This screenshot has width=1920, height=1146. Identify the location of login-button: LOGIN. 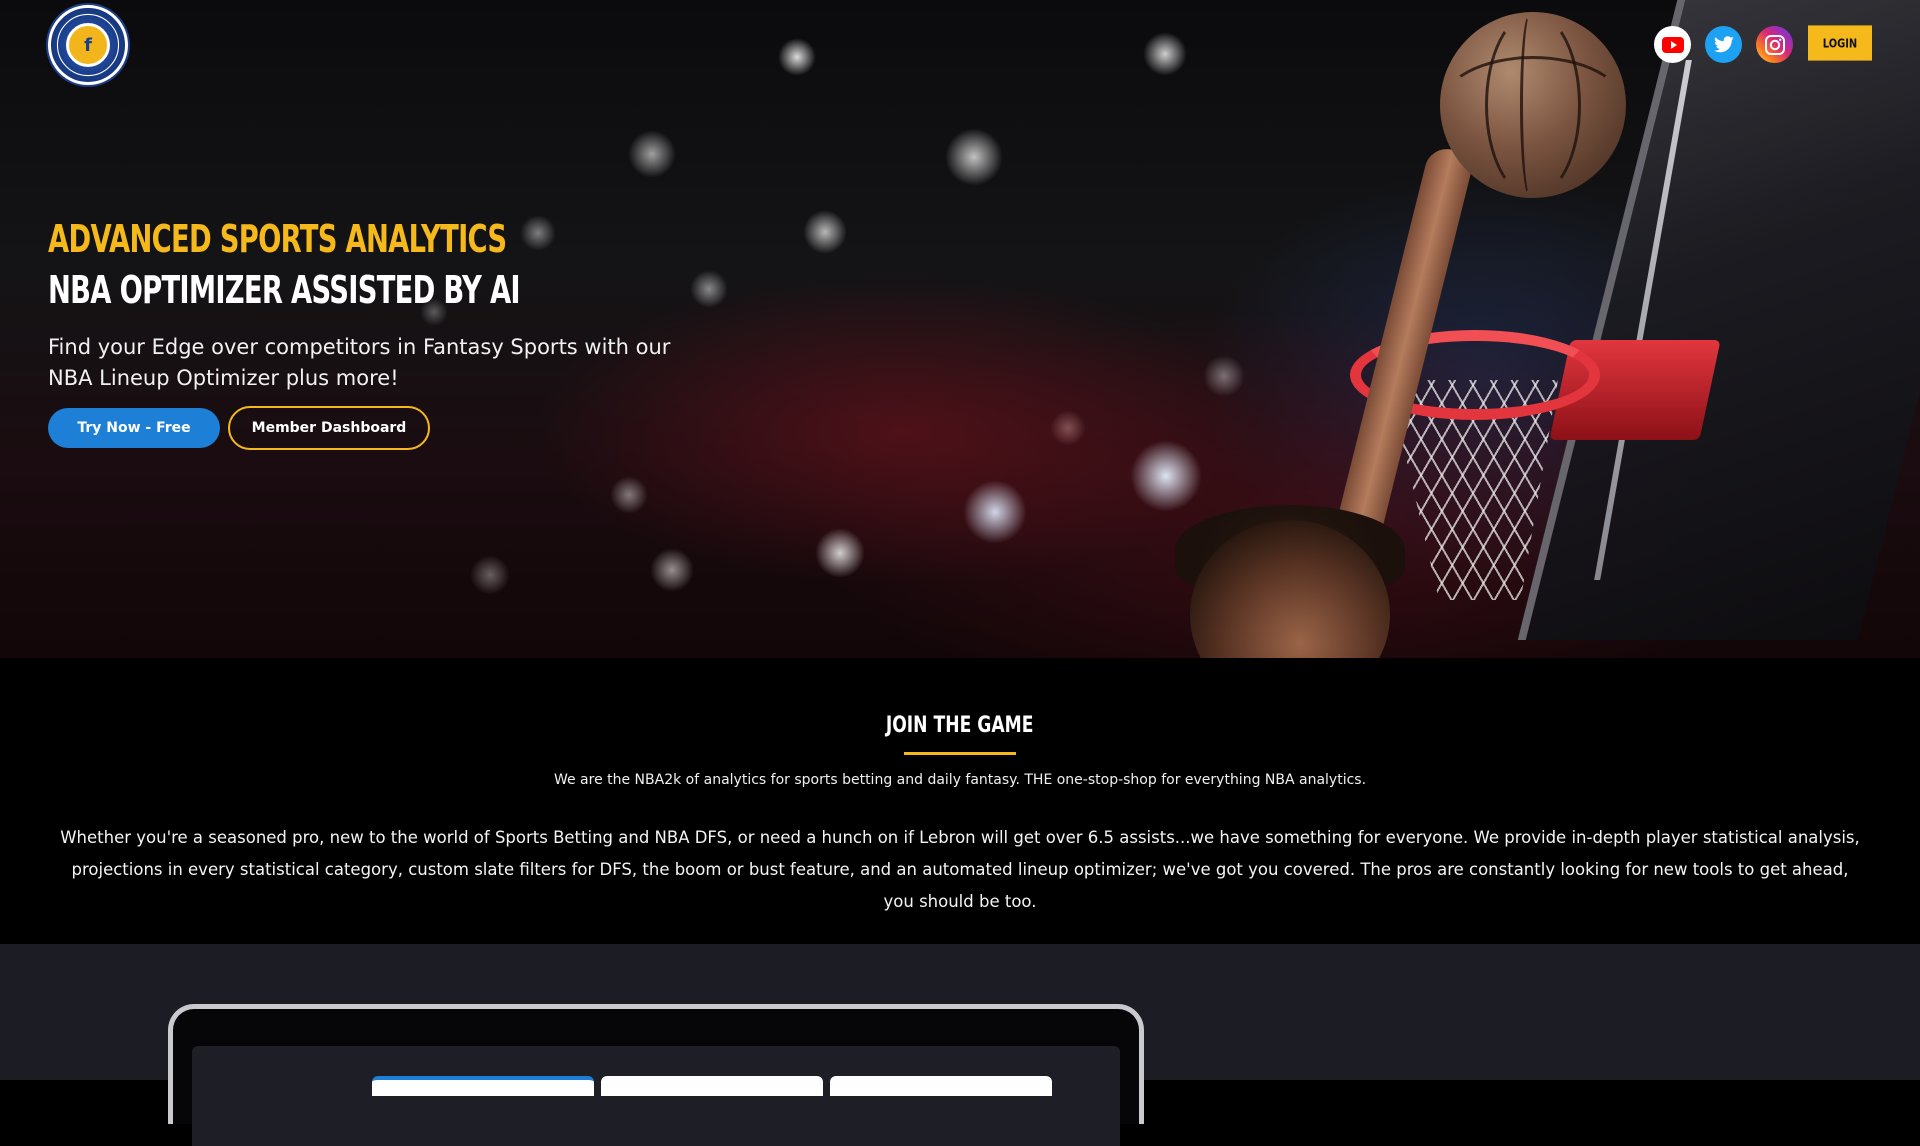
(1840, 43).